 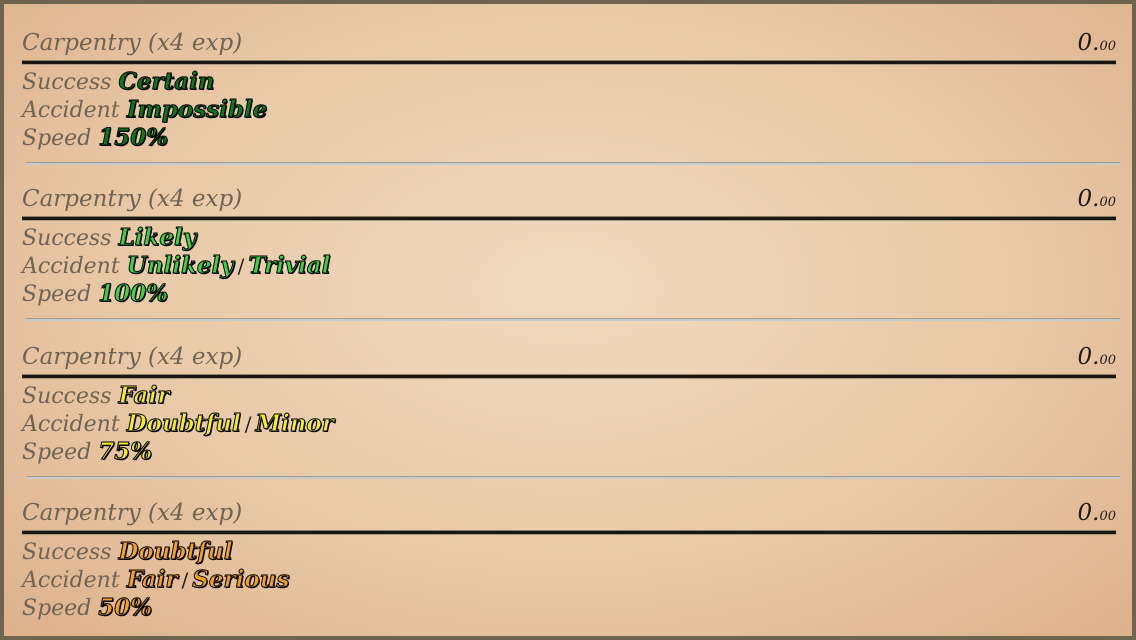 What do you see at coordinates (157, 238) in the screenshot?
I see `success-value: Likely` at bounding box center [157, 238].